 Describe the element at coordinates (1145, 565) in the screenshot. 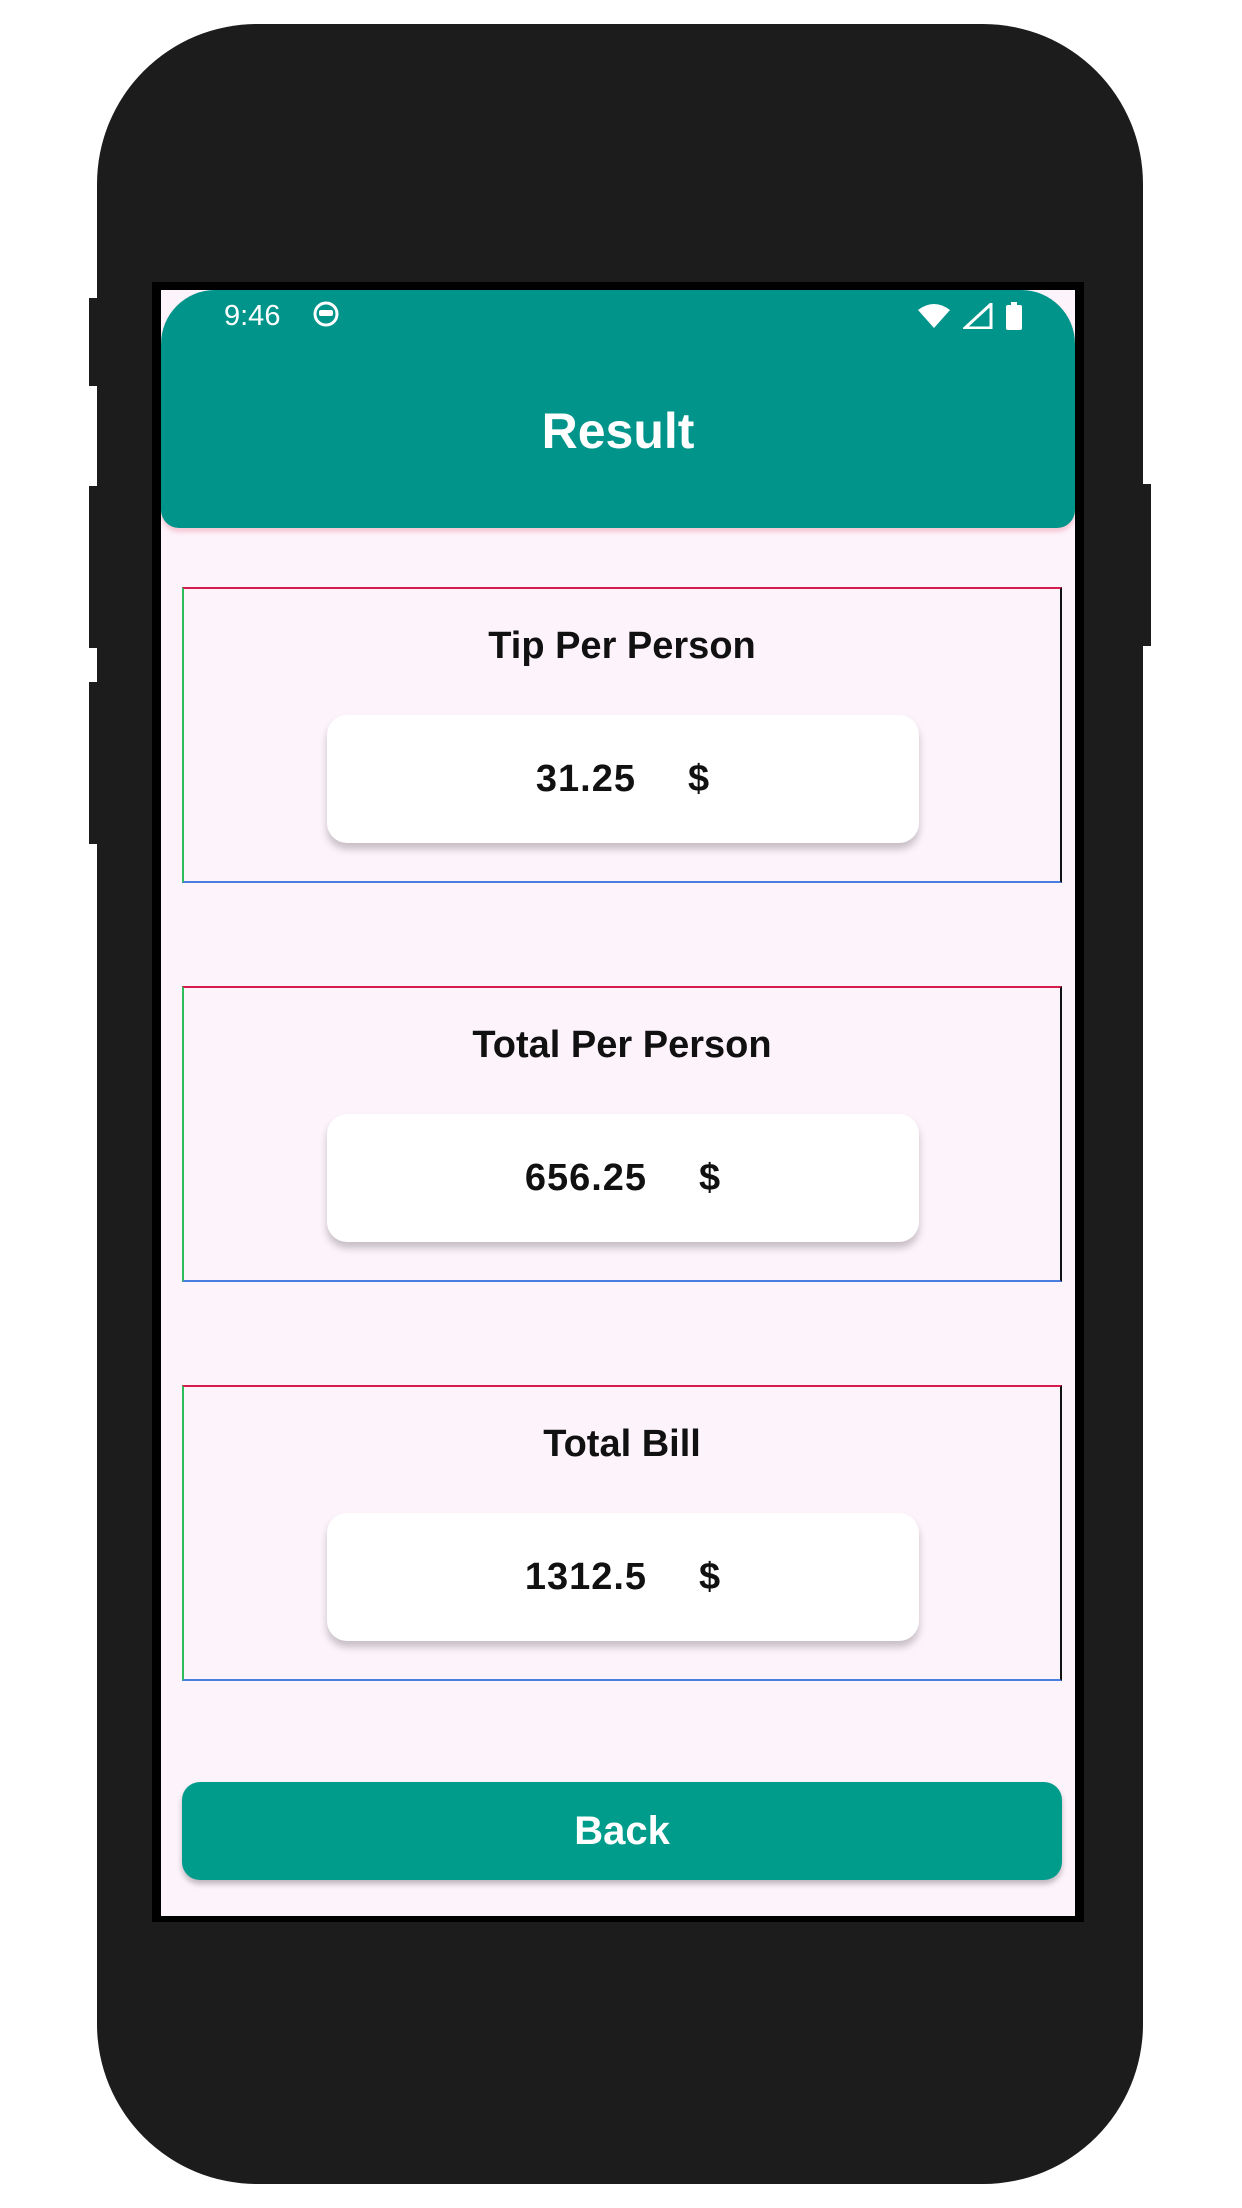

I see `power-button` at that location.